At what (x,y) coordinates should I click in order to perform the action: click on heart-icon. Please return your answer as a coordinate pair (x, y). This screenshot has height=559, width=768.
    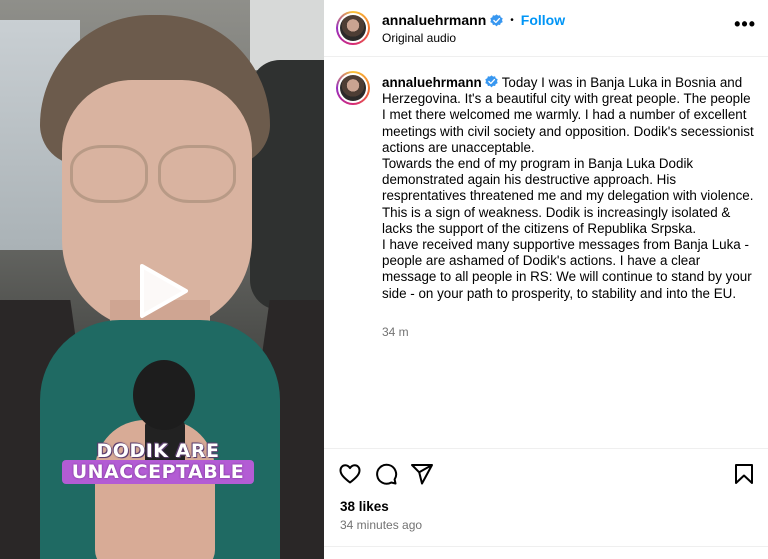
    Looking at the image, I should click on (350, 474).